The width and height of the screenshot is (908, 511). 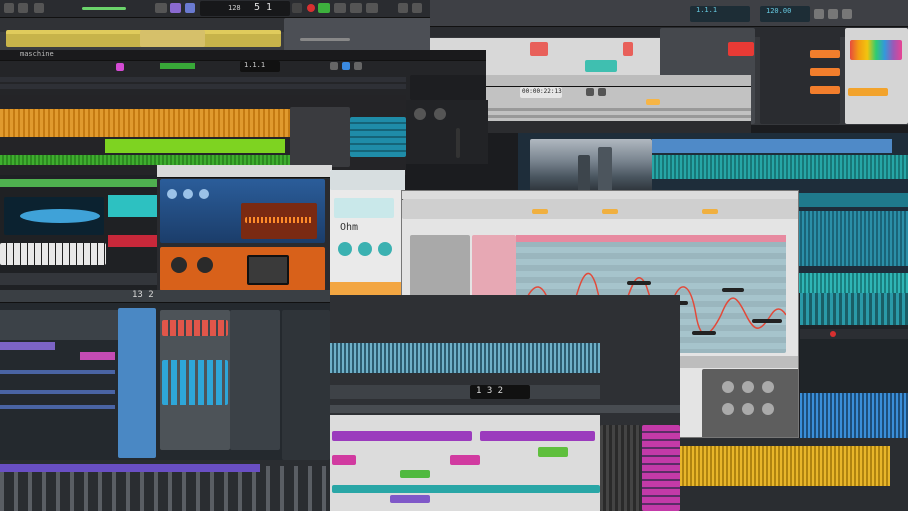 What do you see at coordinates (195, 146) in the screenshot?
I see `lime-audio-track` at bounding box center [195, 146].